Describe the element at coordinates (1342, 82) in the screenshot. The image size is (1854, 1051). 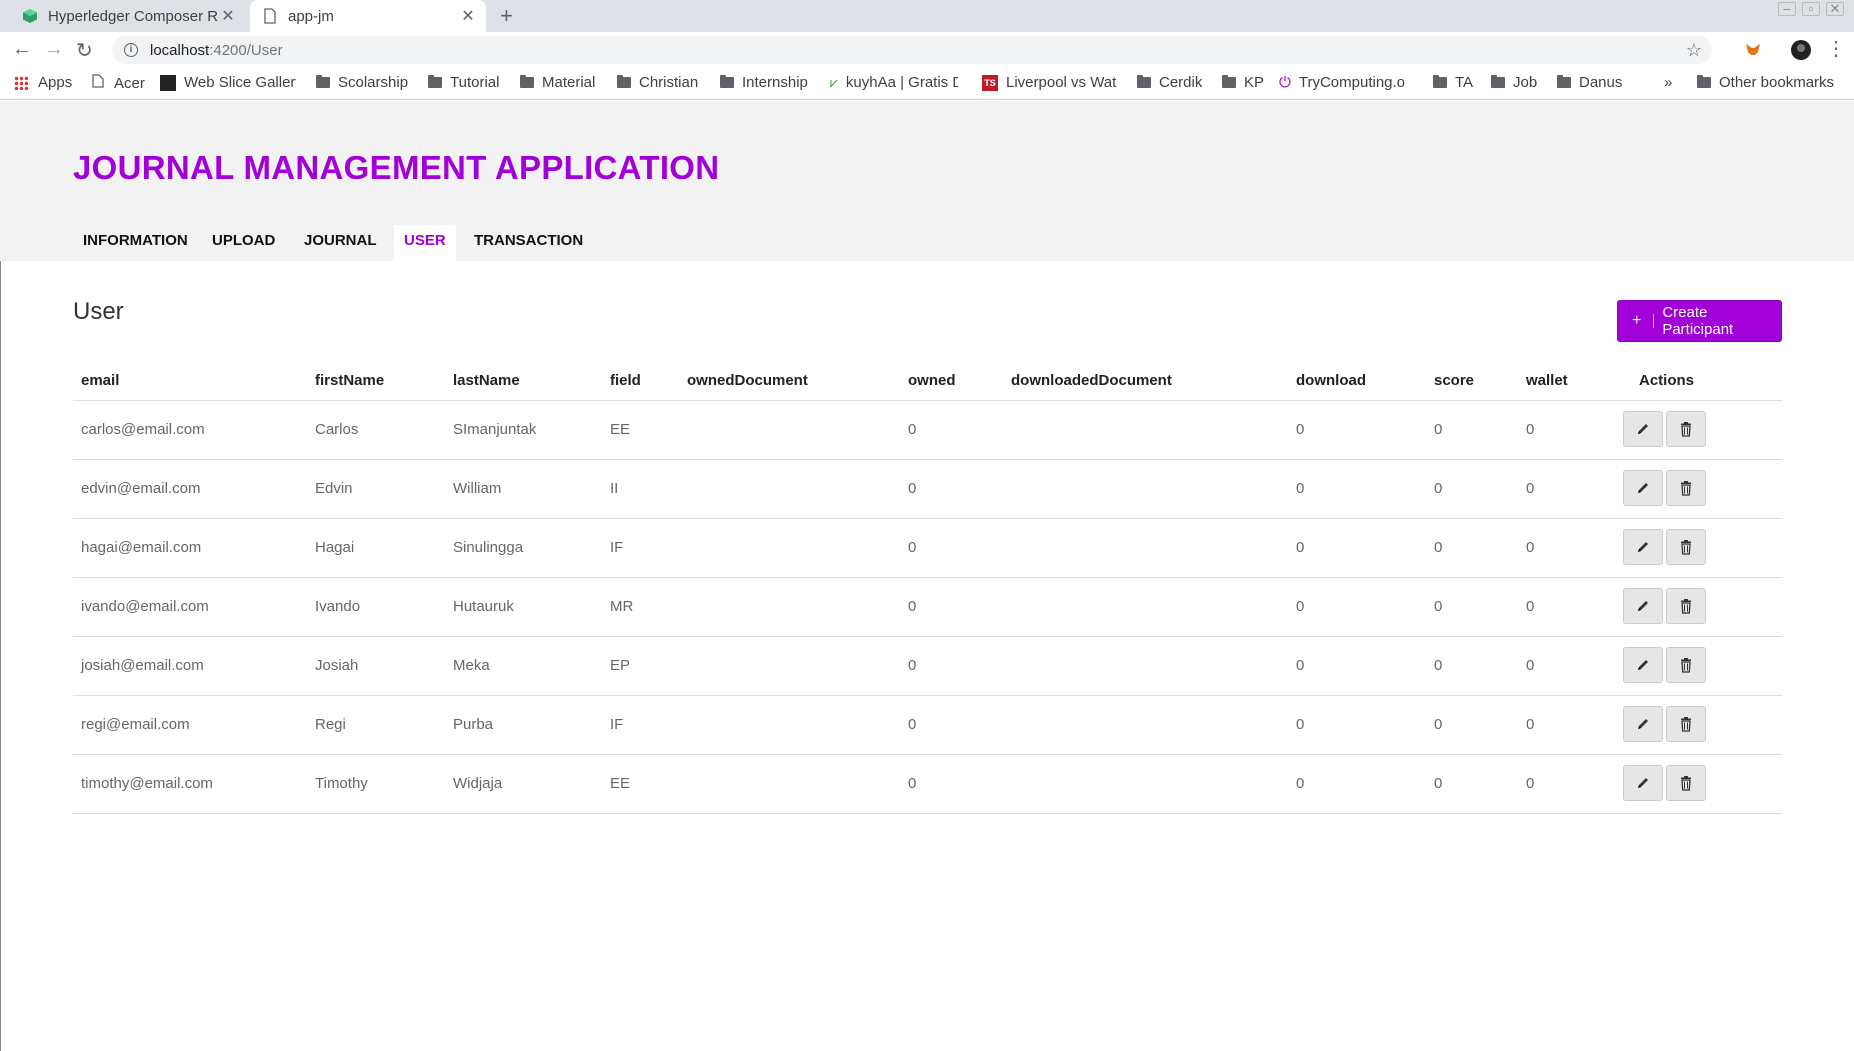
I see `bookmark-trycomputing: ⏻ TryComputing.o` at that location.